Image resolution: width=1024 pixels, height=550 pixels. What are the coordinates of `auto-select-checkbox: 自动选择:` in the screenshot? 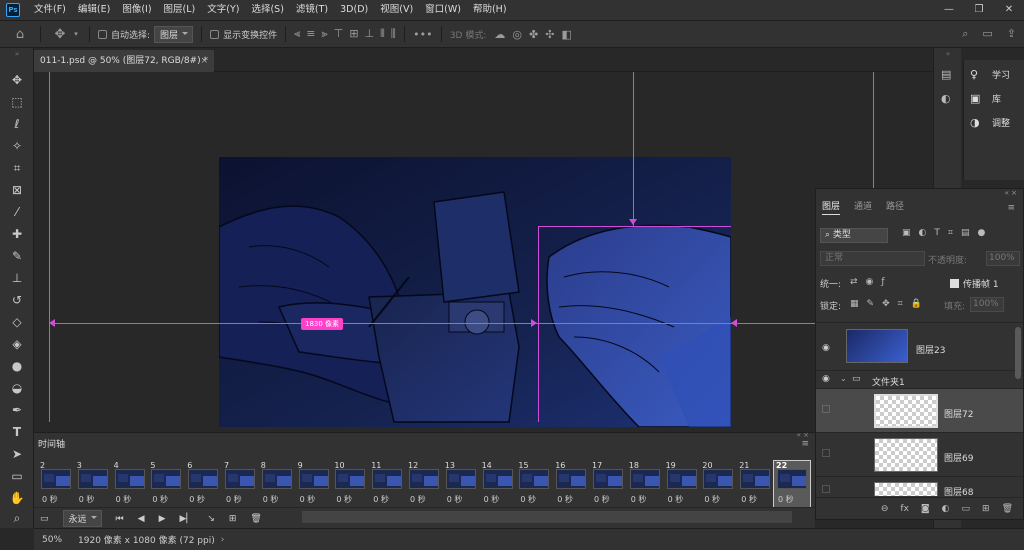 It's located at (124, 34).